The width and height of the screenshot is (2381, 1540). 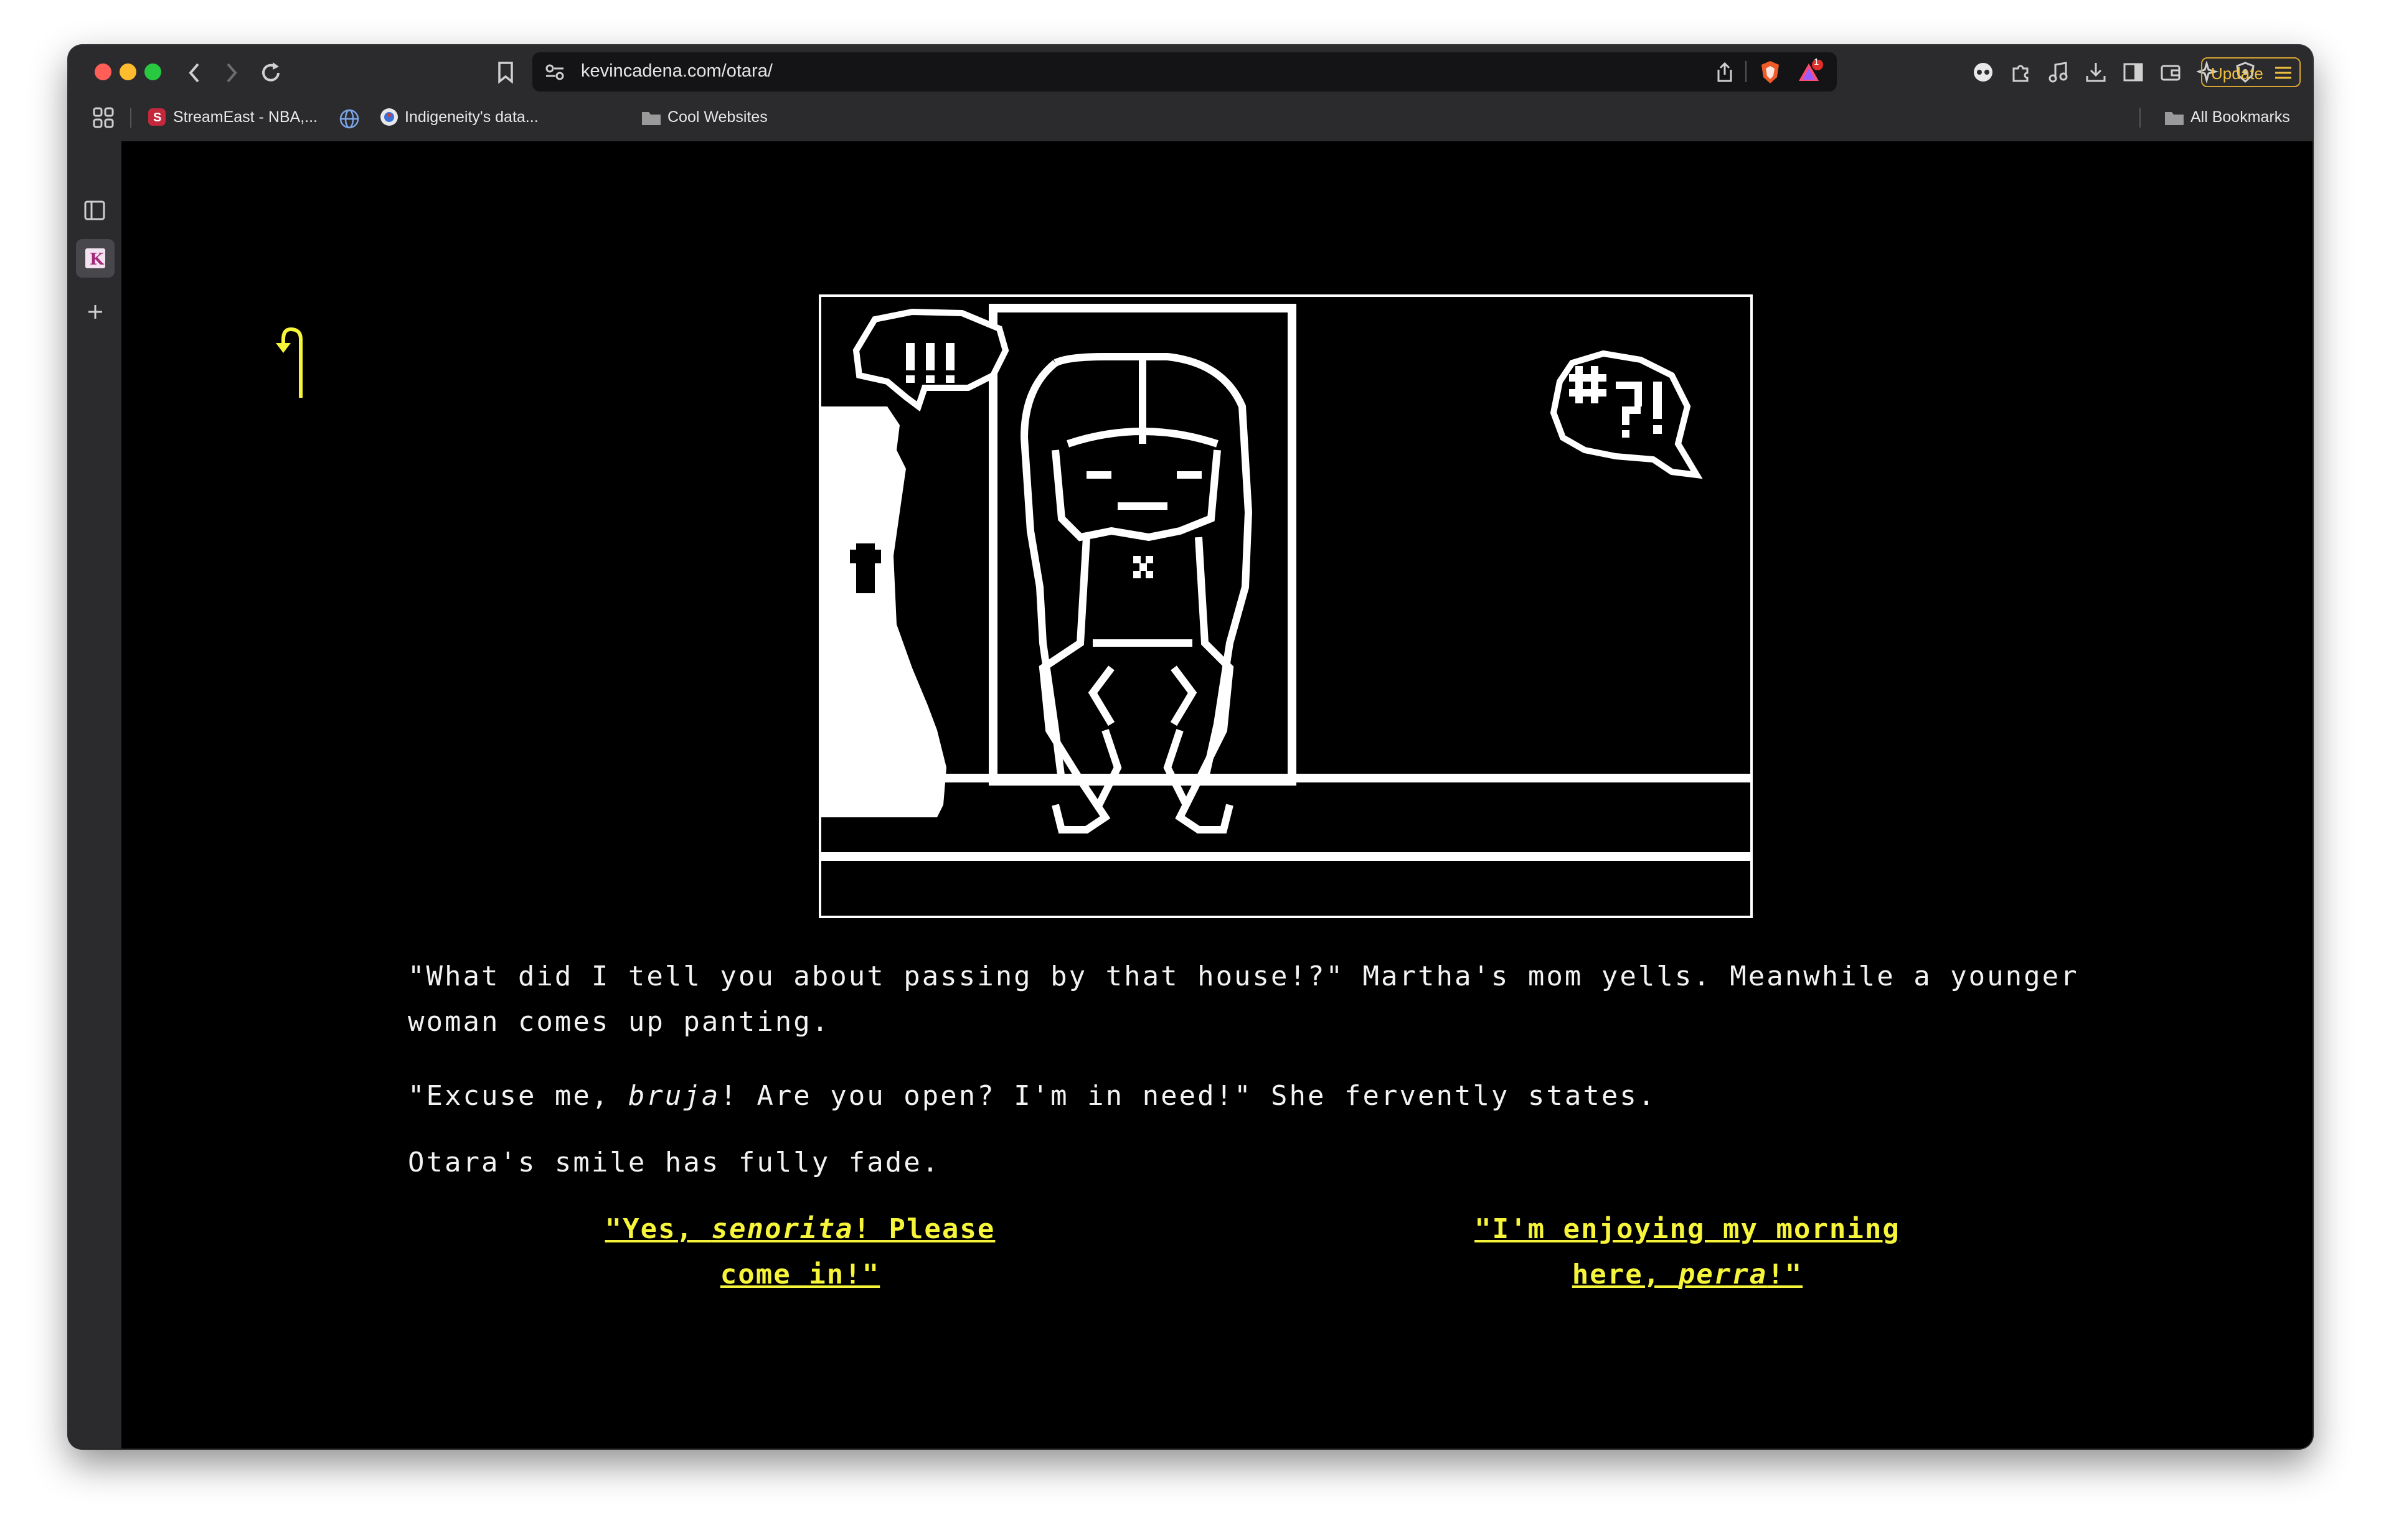 I want to click on svg-text: K, so click(x=97, y=259).